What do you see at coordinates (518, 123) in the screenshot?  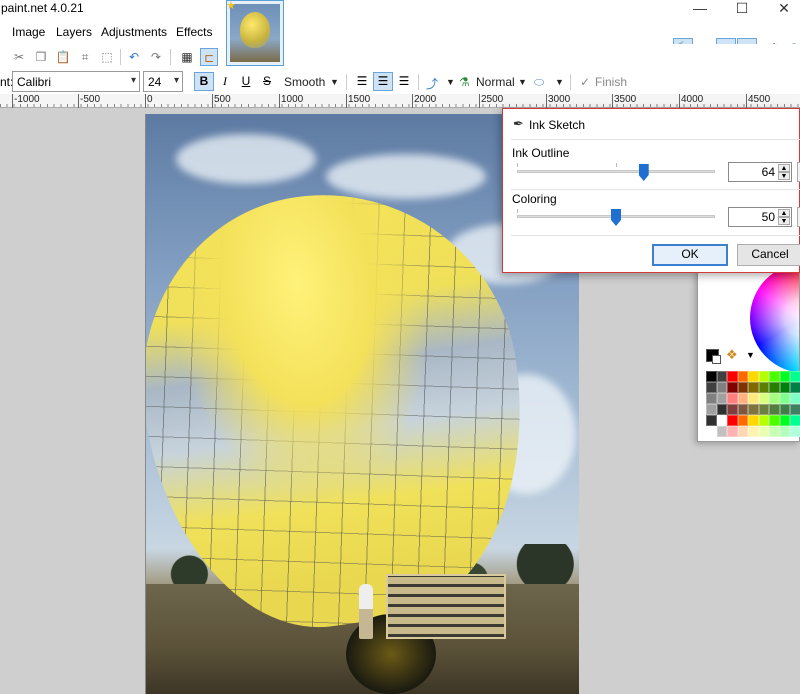 I see `ink-sketch-icon: ✒` at bounding box center [518, 123].